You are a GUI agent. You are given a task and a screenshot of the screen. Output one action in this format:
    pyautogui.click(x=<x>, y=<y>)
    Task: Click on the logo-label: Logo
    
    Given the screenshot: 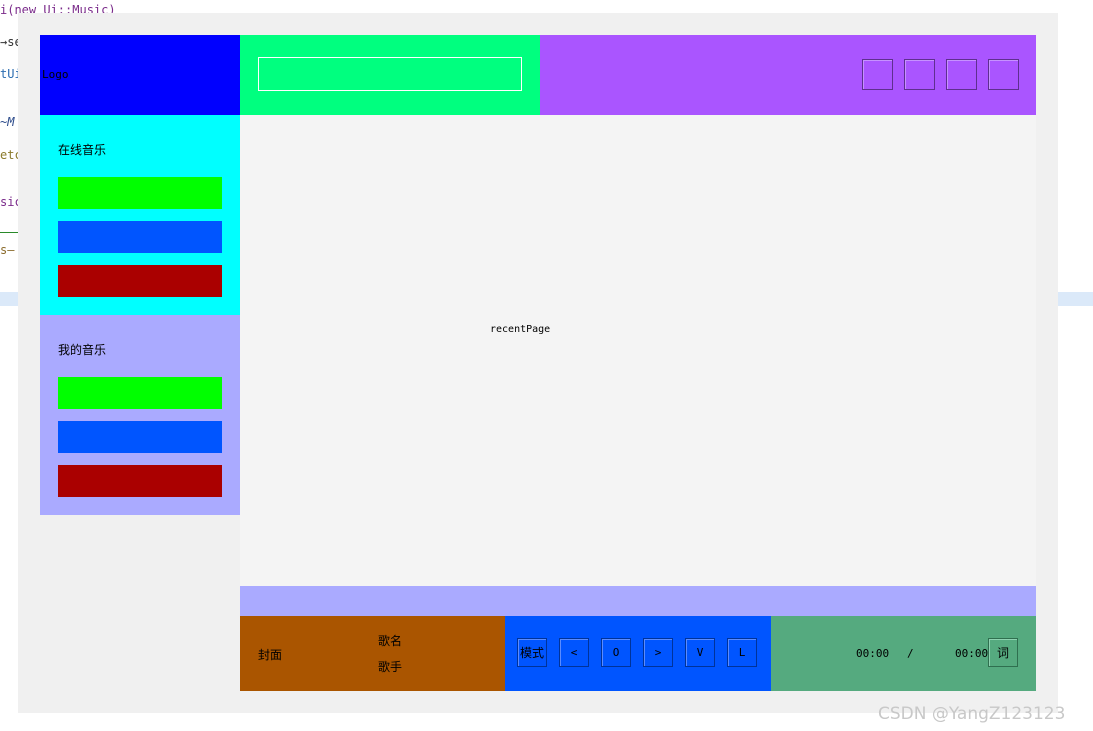 What is the action you would take?
    pyautogui.click(x=55, y=74)
    